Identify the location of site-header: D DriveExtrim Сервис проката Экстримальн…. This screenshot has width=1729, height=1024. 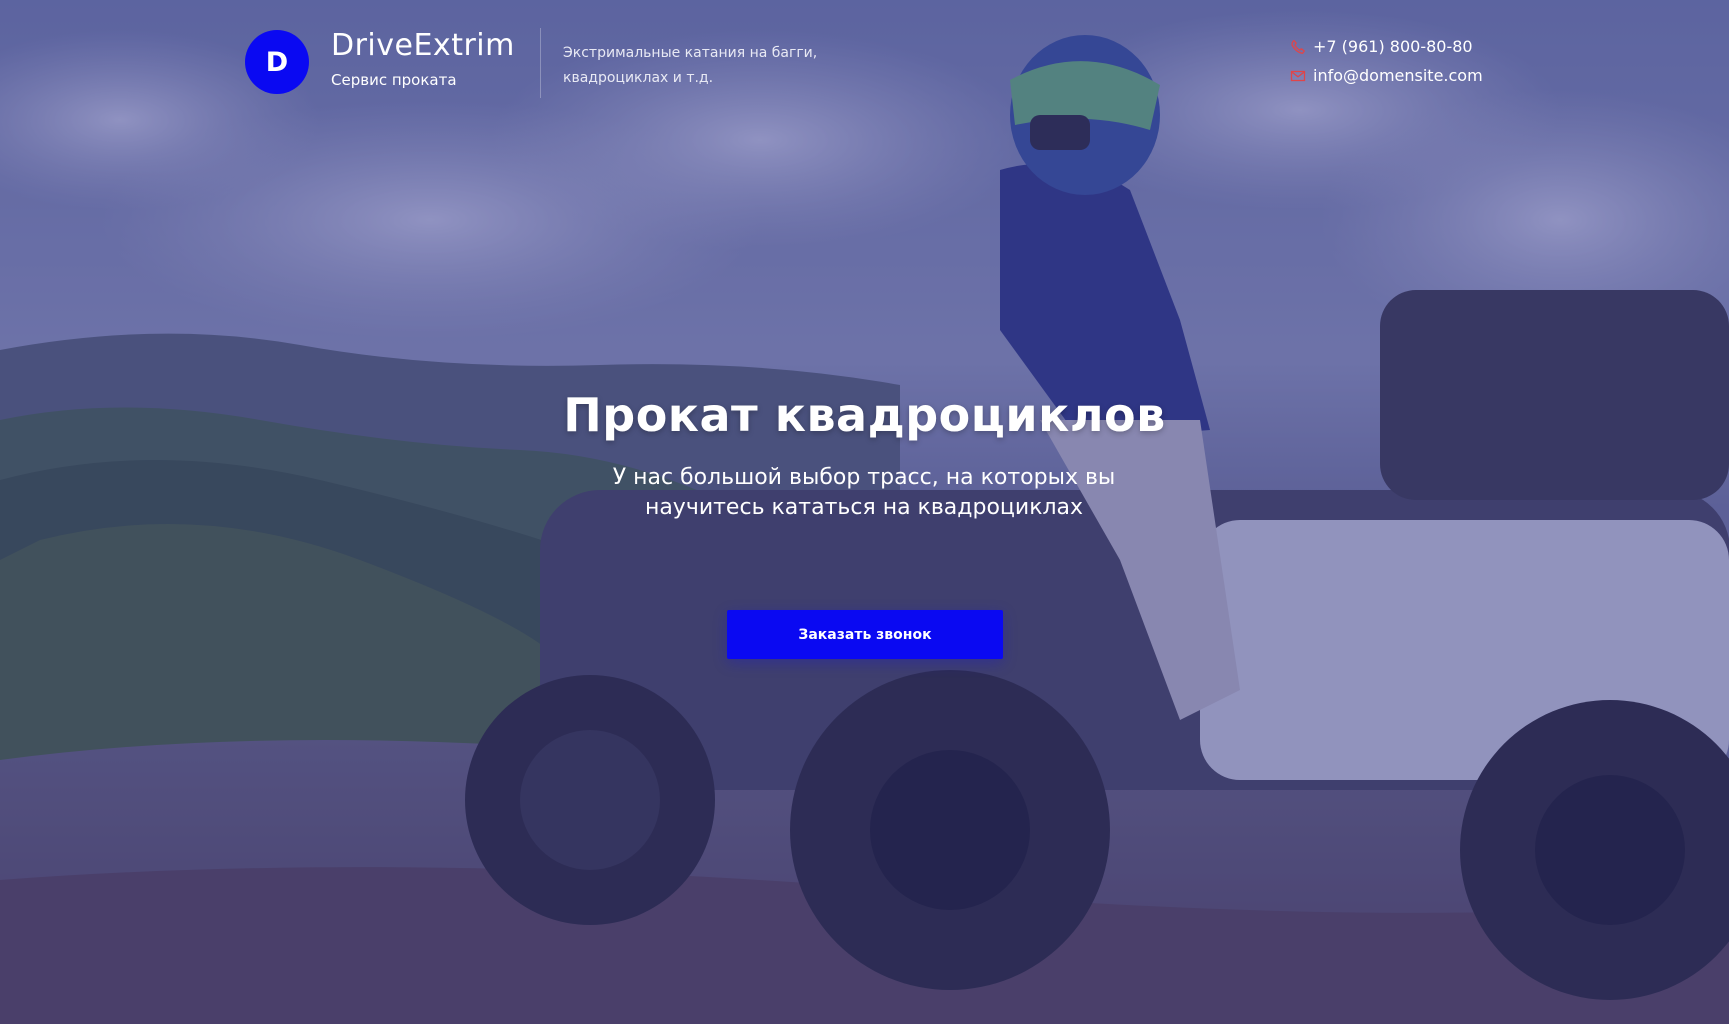
(864, 55).